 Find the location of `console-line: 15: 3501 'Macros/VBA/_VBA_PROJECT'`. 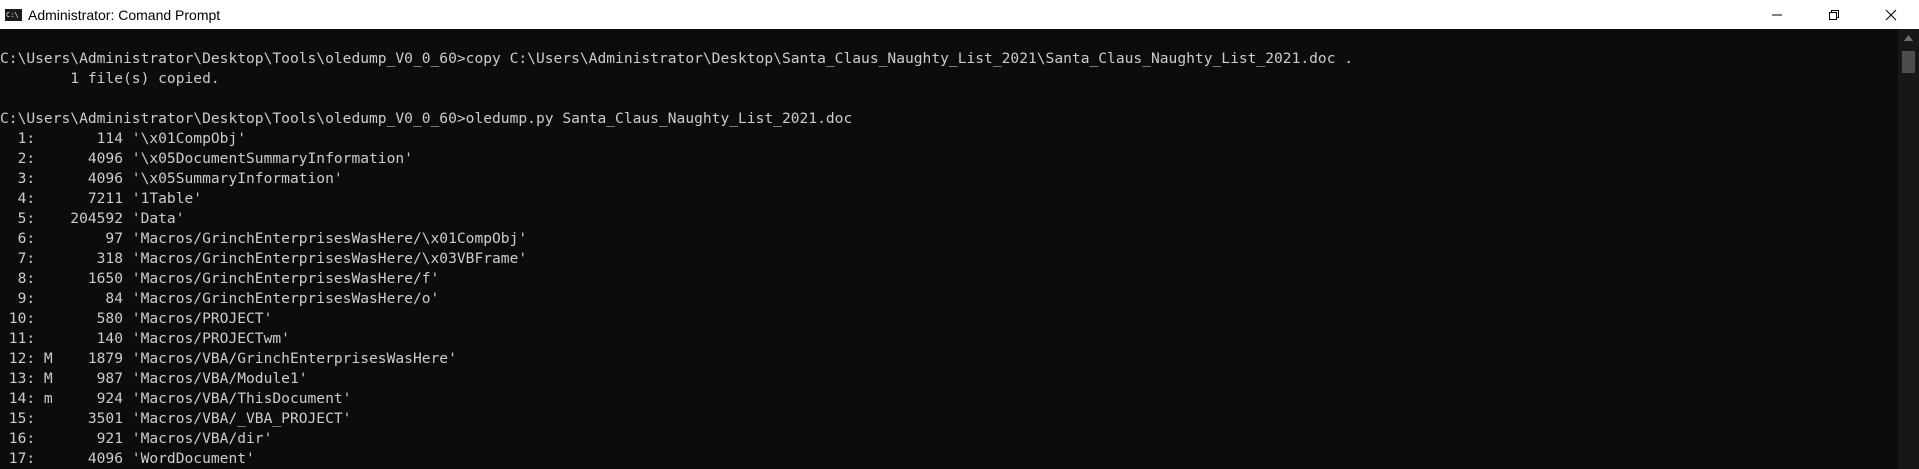

console-line: 15: 3501 'Macros/VBA/_VBA_PROJECT' is located at coordinates (176, 418).